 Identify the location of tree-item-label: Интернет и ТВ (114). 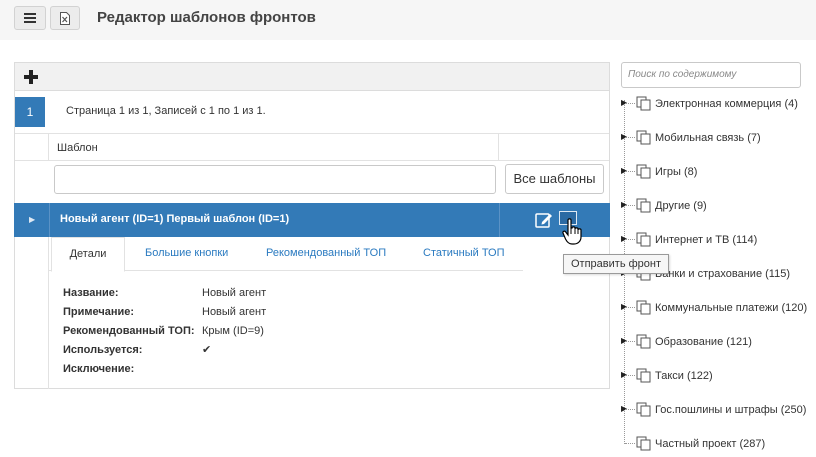
(706, 240).